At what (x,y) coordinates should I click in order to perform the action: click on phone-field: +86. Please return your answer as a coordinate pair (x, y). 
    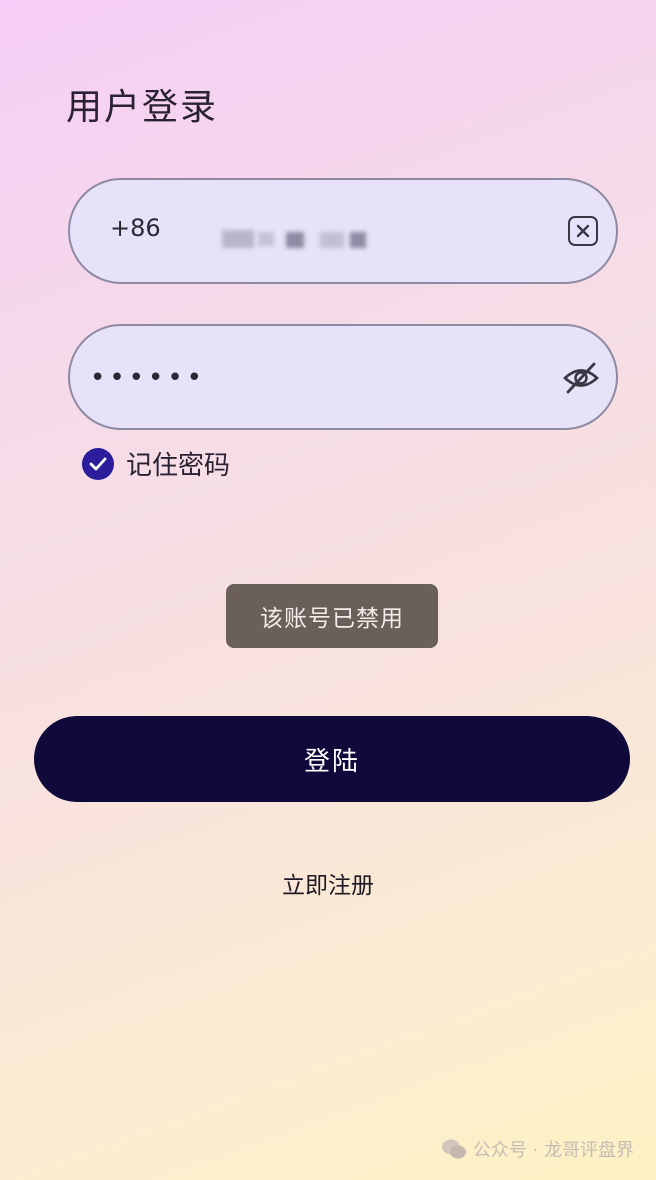
    Looking at the image, I should click on (343, 231).